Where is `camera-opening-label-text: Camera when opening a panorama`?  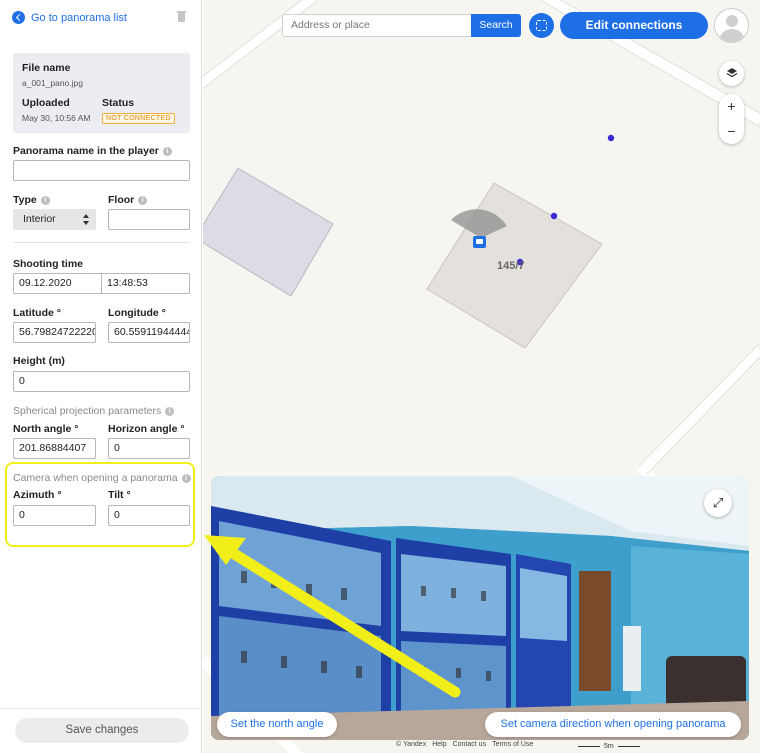
camera-opening-label-text: Camera when opening a panorama is located at coordinates (95, 478).